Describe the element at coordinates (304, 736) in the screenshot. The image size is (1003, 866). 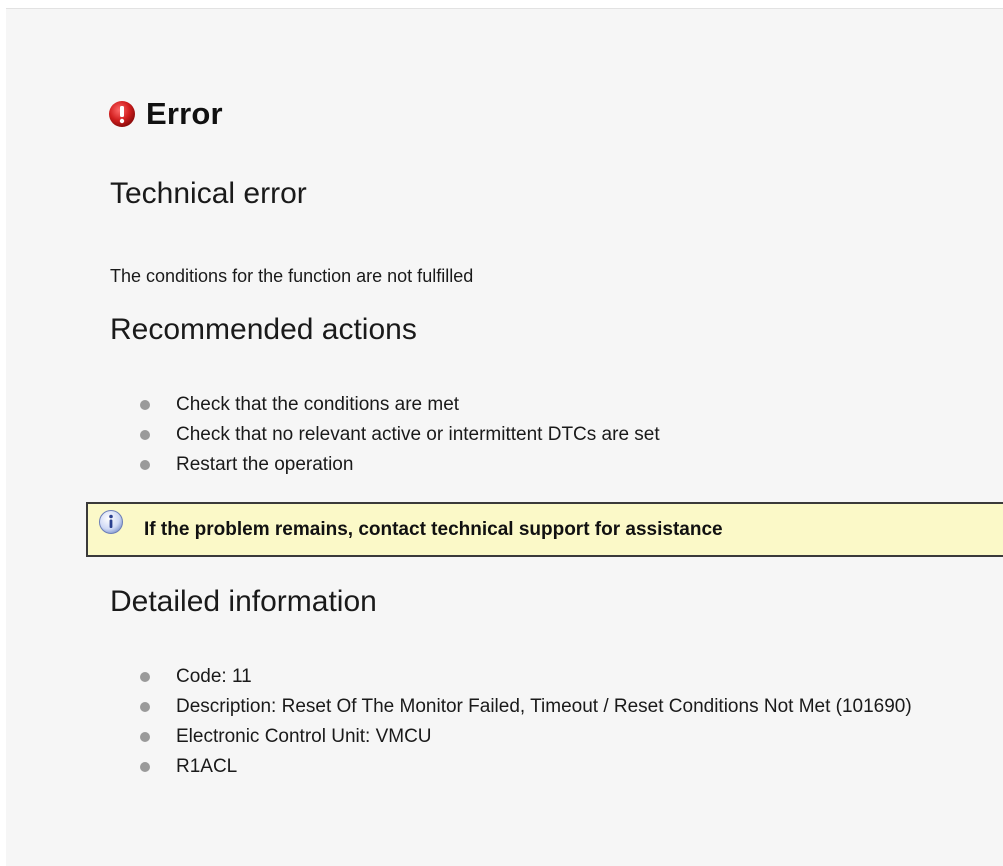
I see `list-item-text: Electronic Control Unit: VMCU` at that location.